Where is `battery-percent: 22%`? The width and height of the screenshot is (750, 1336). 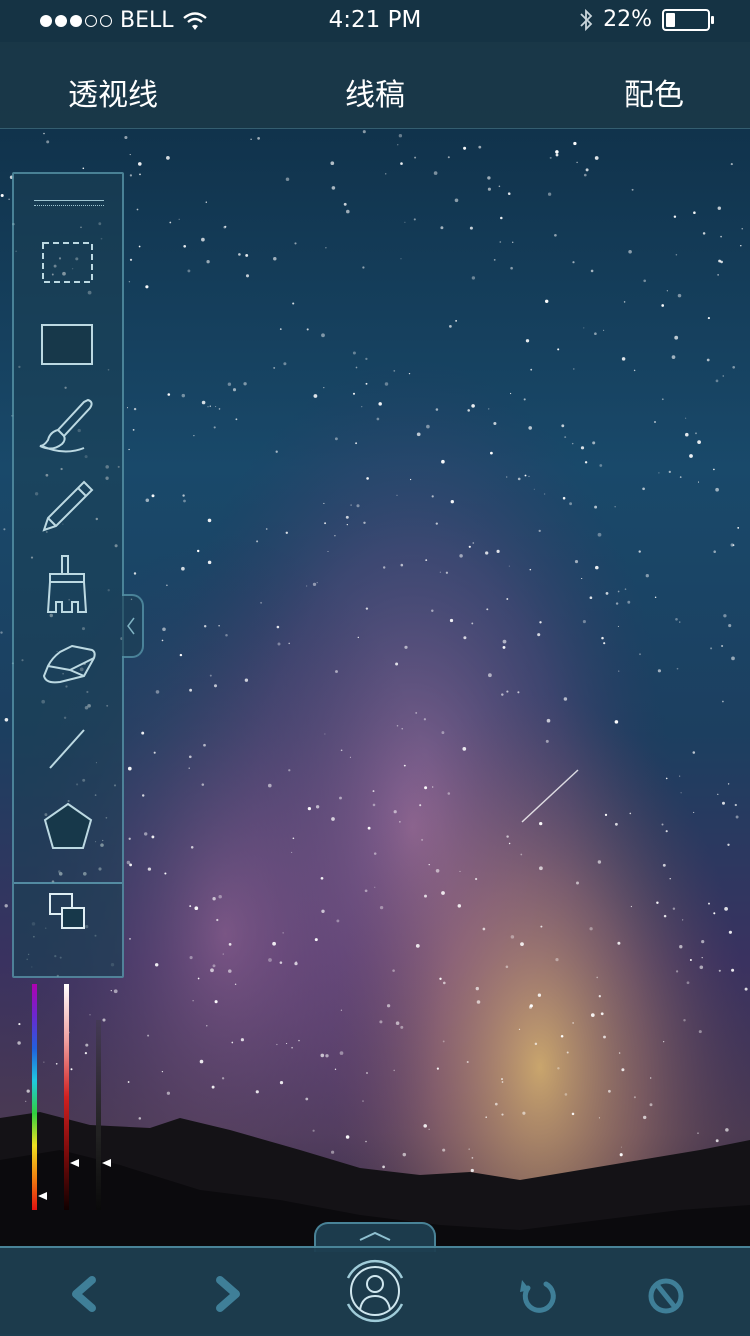 battery-percent: 22% is located at coordinates (627, 19).